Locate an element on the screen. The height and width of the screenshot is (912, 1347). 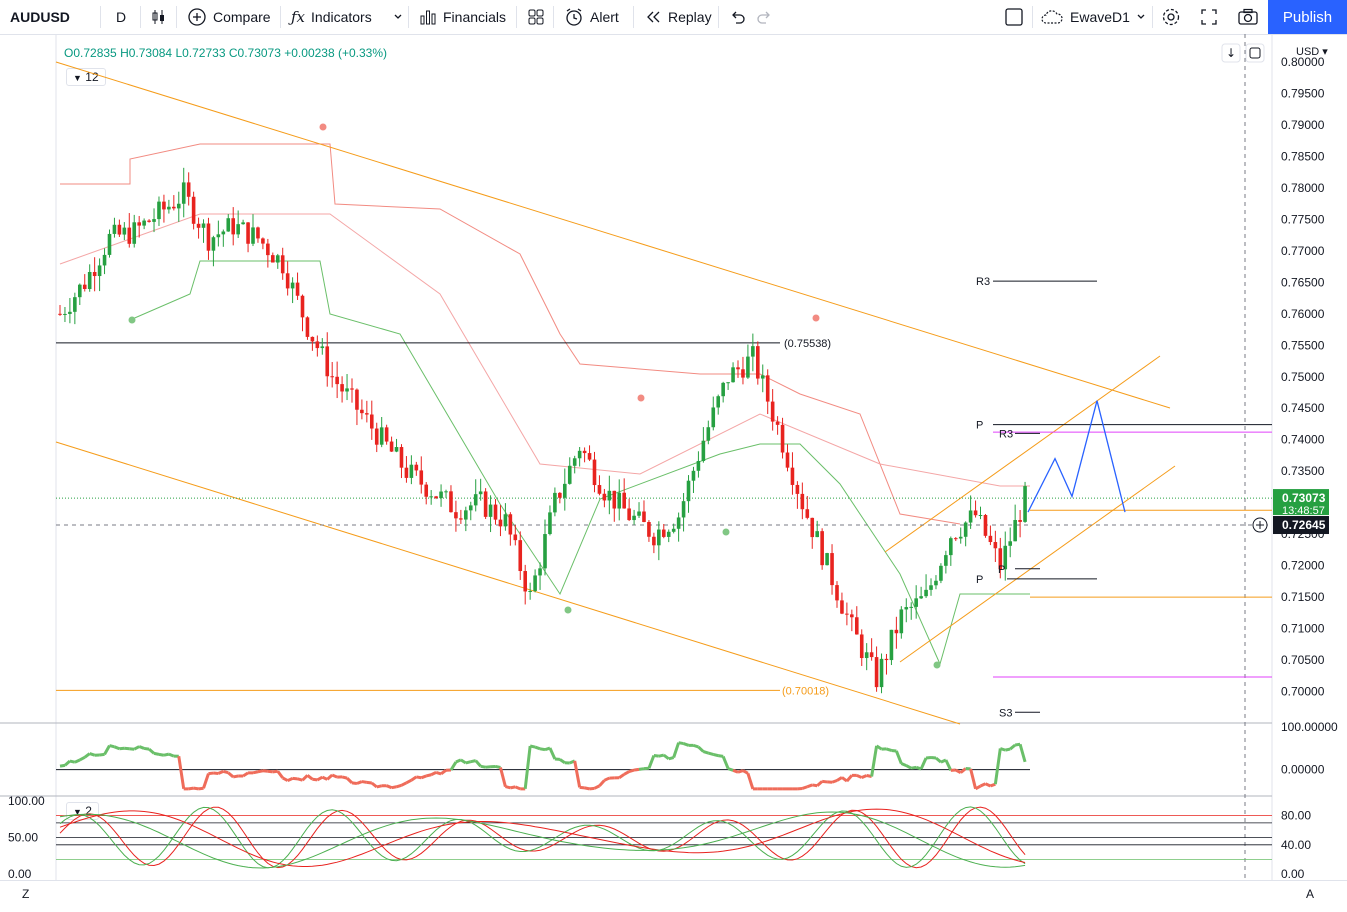
compare-button: Compare is located at coordinates (229, 17).